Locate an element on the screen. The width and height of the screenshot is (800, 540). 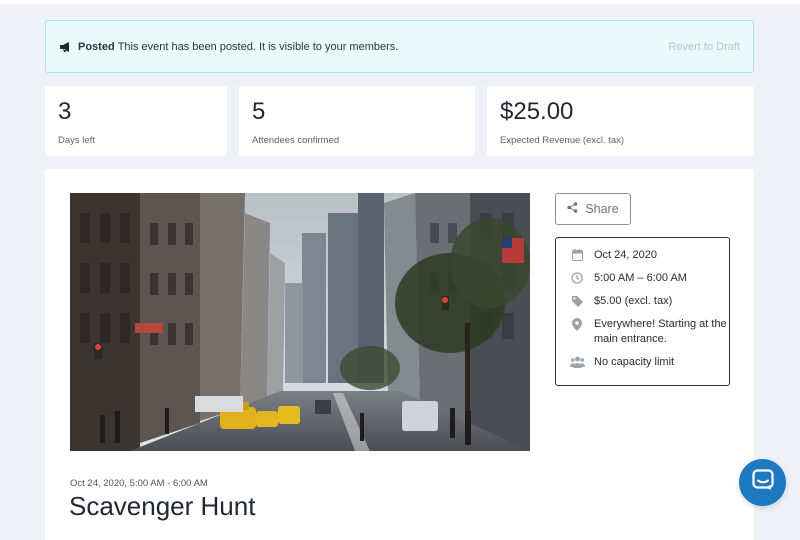
stat-card-days-left: 3 Days left is located at coordinates (136, 121).